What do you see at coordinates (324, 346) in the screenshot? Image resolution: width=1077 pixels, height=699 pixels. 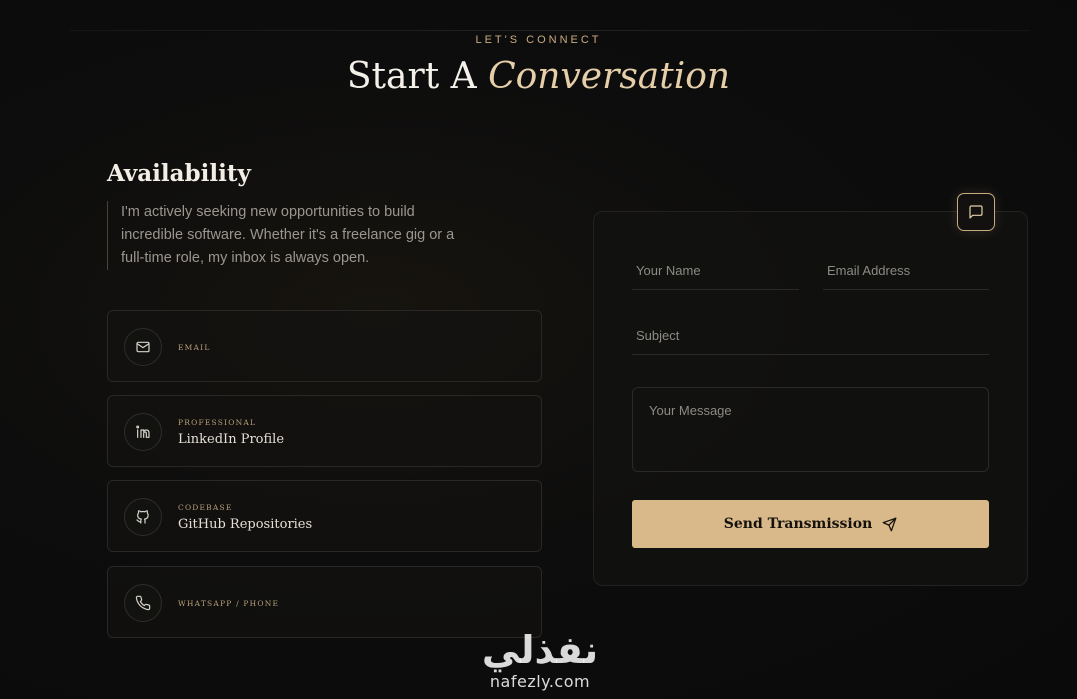 I see `contact-card-email: EMAIL` at bounding box center [324, 346].